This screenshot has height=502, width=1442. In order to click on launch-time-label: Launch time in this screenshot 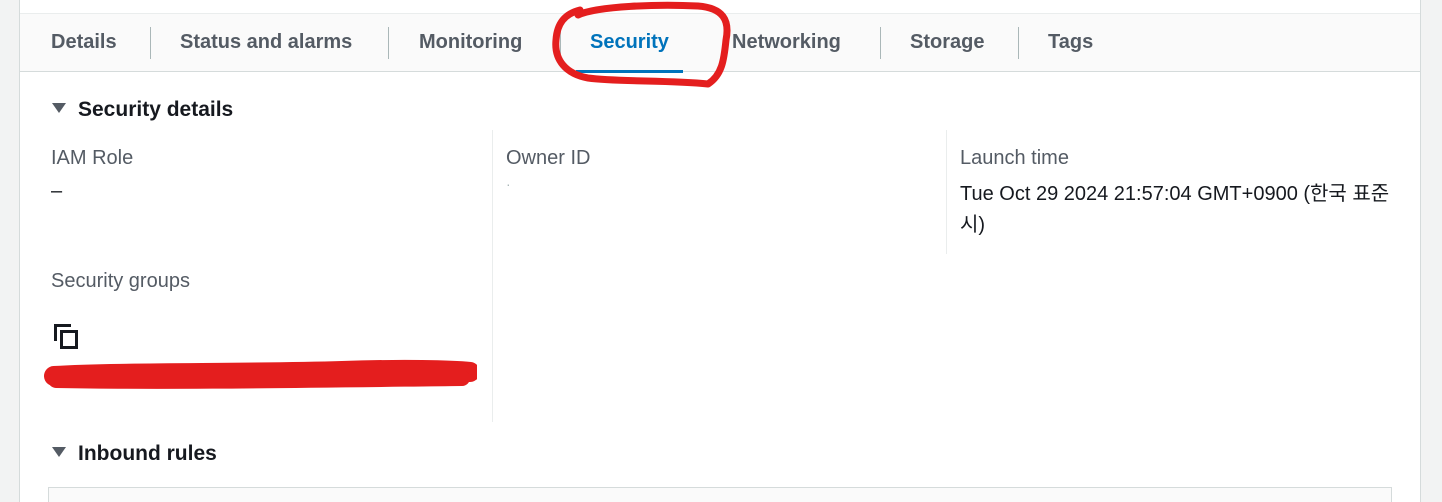, I will do `click(1014, 158)`.